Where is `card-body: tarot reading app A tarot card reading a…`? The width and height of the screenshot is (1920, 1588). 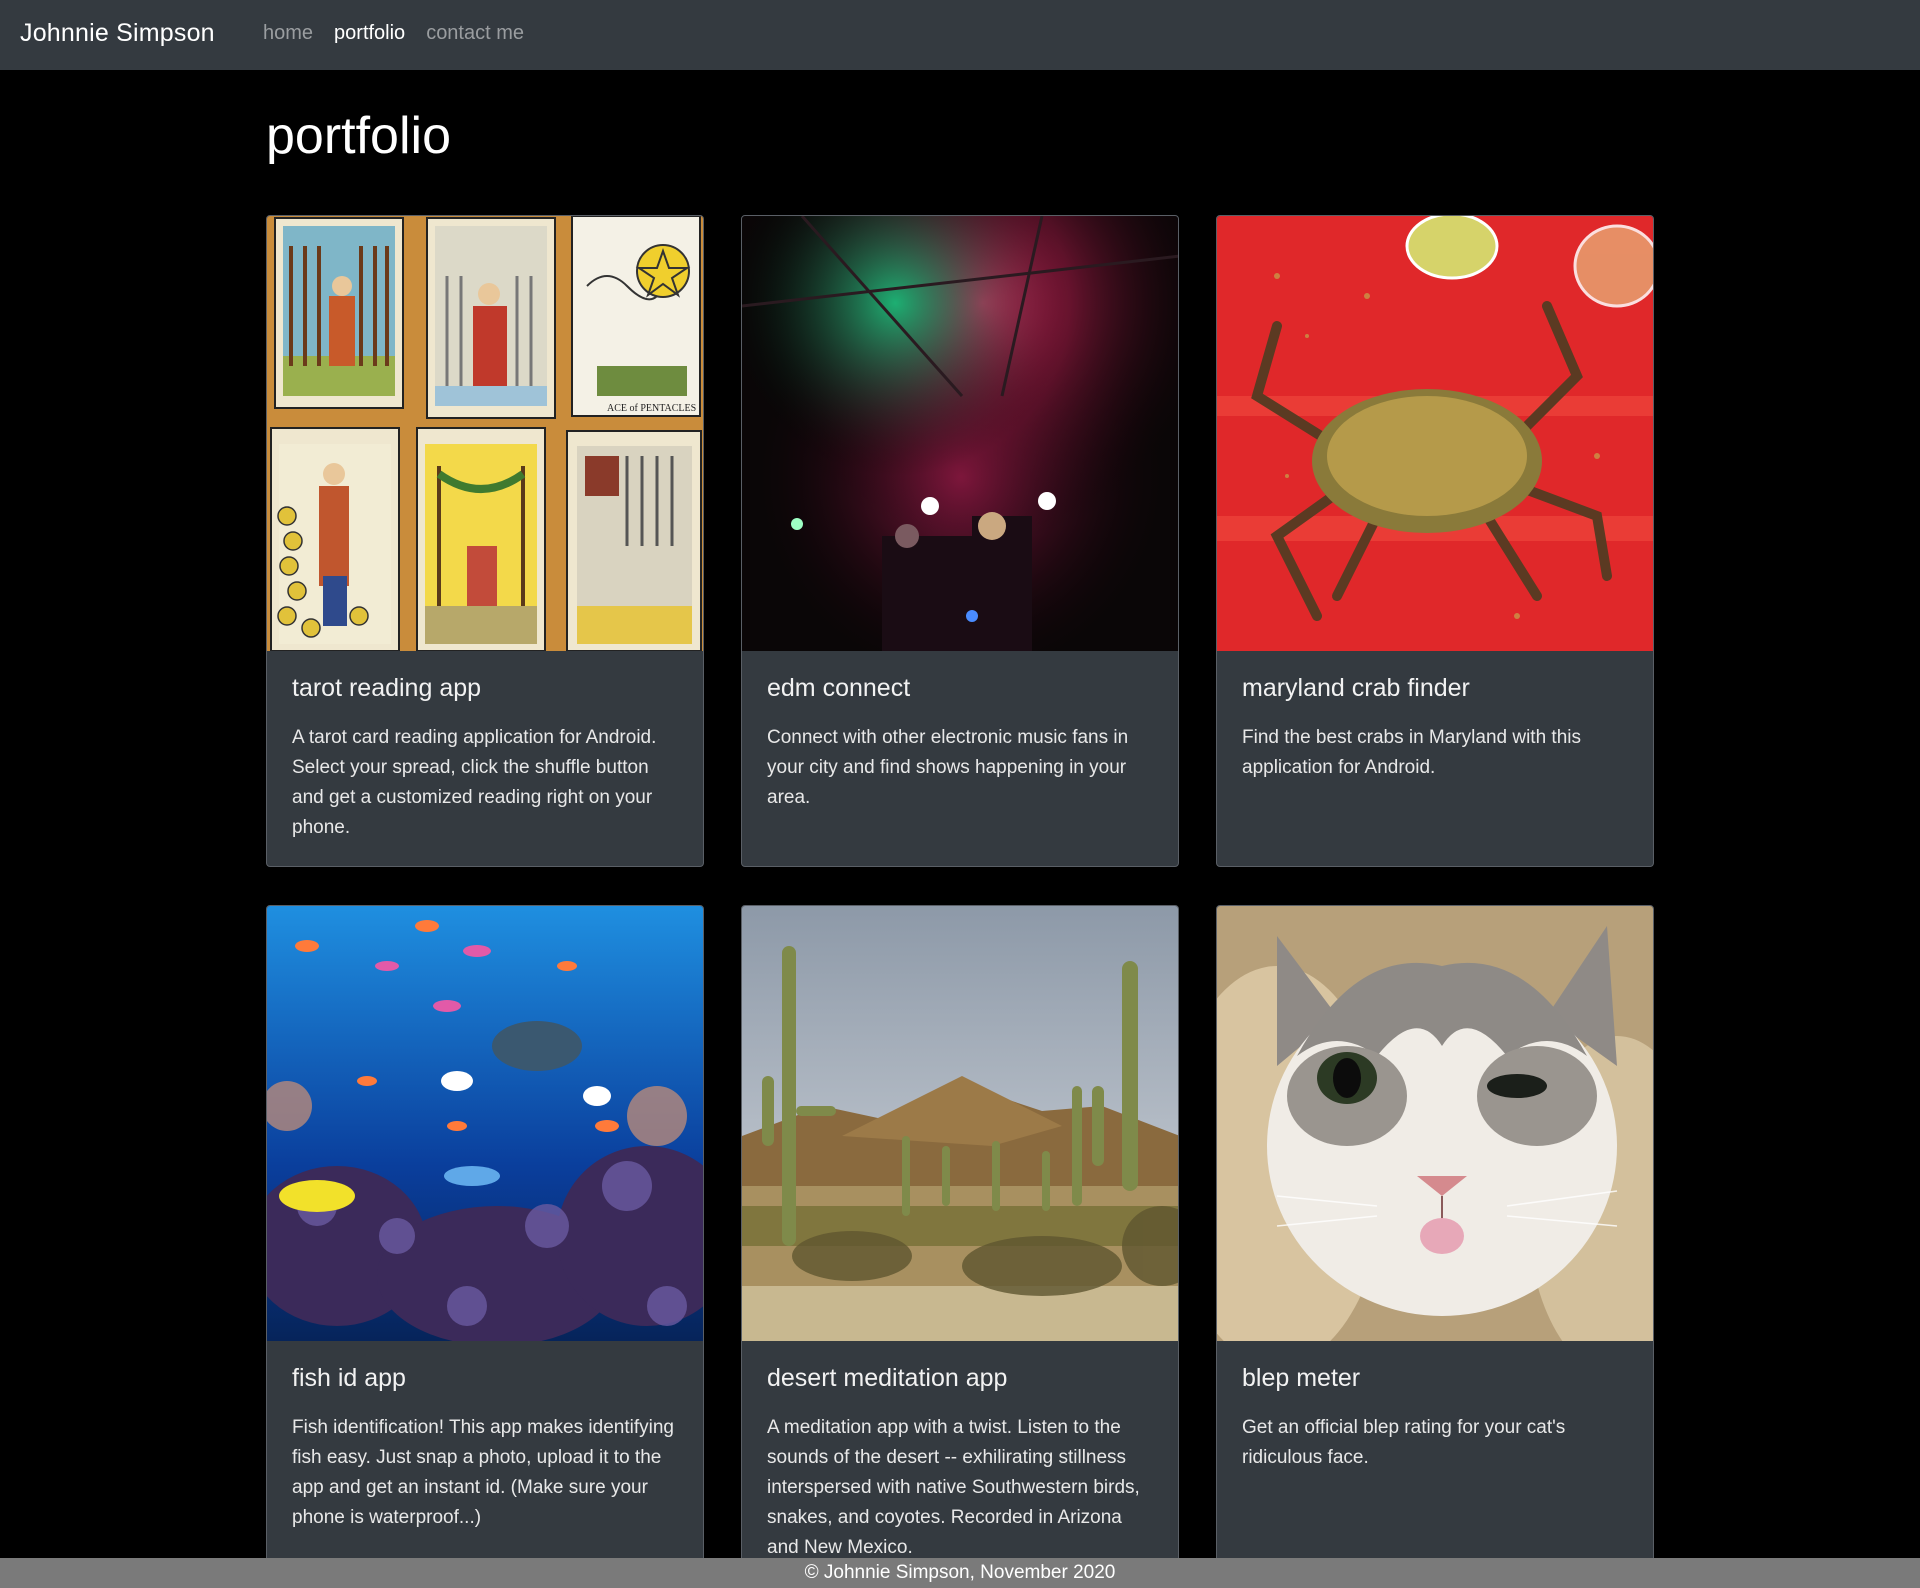
card-body: tarot reading app A tarot card reading a… is located at coordinates (485, 757).